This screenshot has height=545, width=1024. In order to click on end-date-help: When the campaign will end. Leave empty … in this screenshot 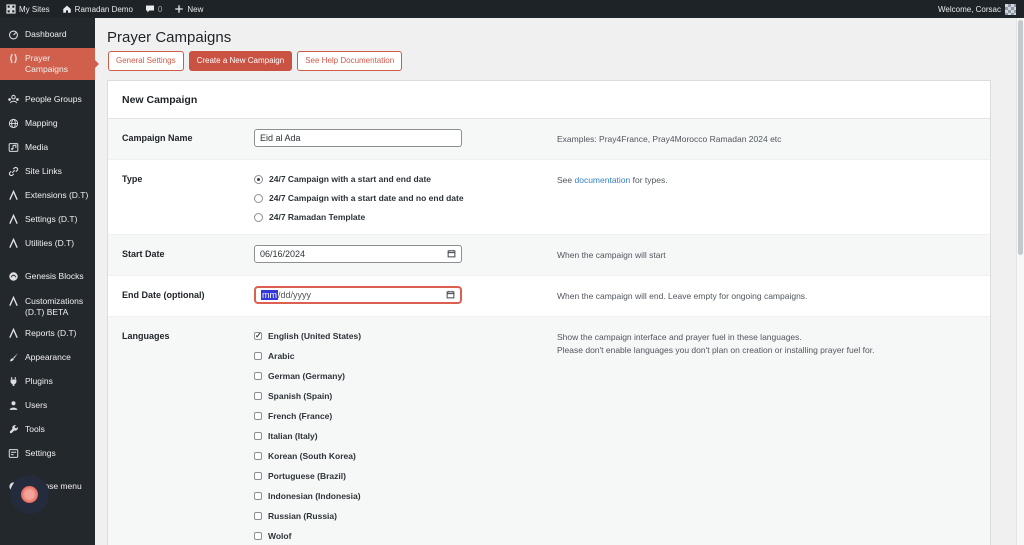, I will do `click(682, 296)`.